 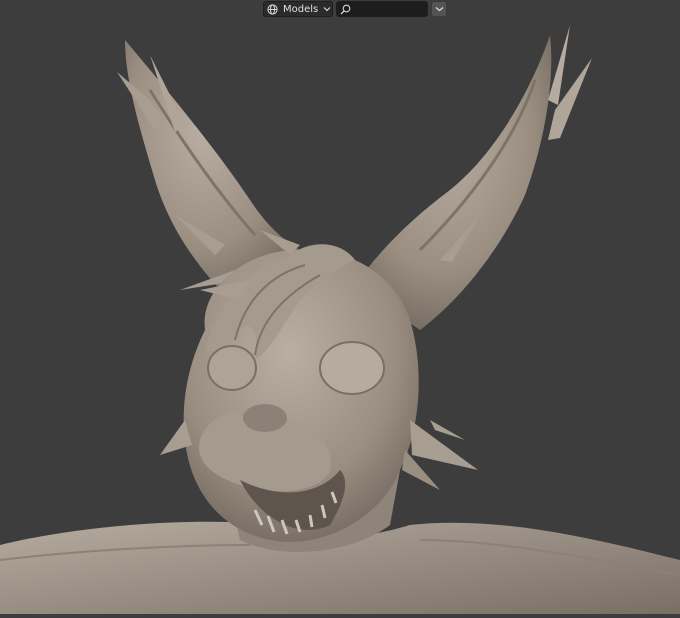 I want to click on search-field, so click(x=382, y=9).